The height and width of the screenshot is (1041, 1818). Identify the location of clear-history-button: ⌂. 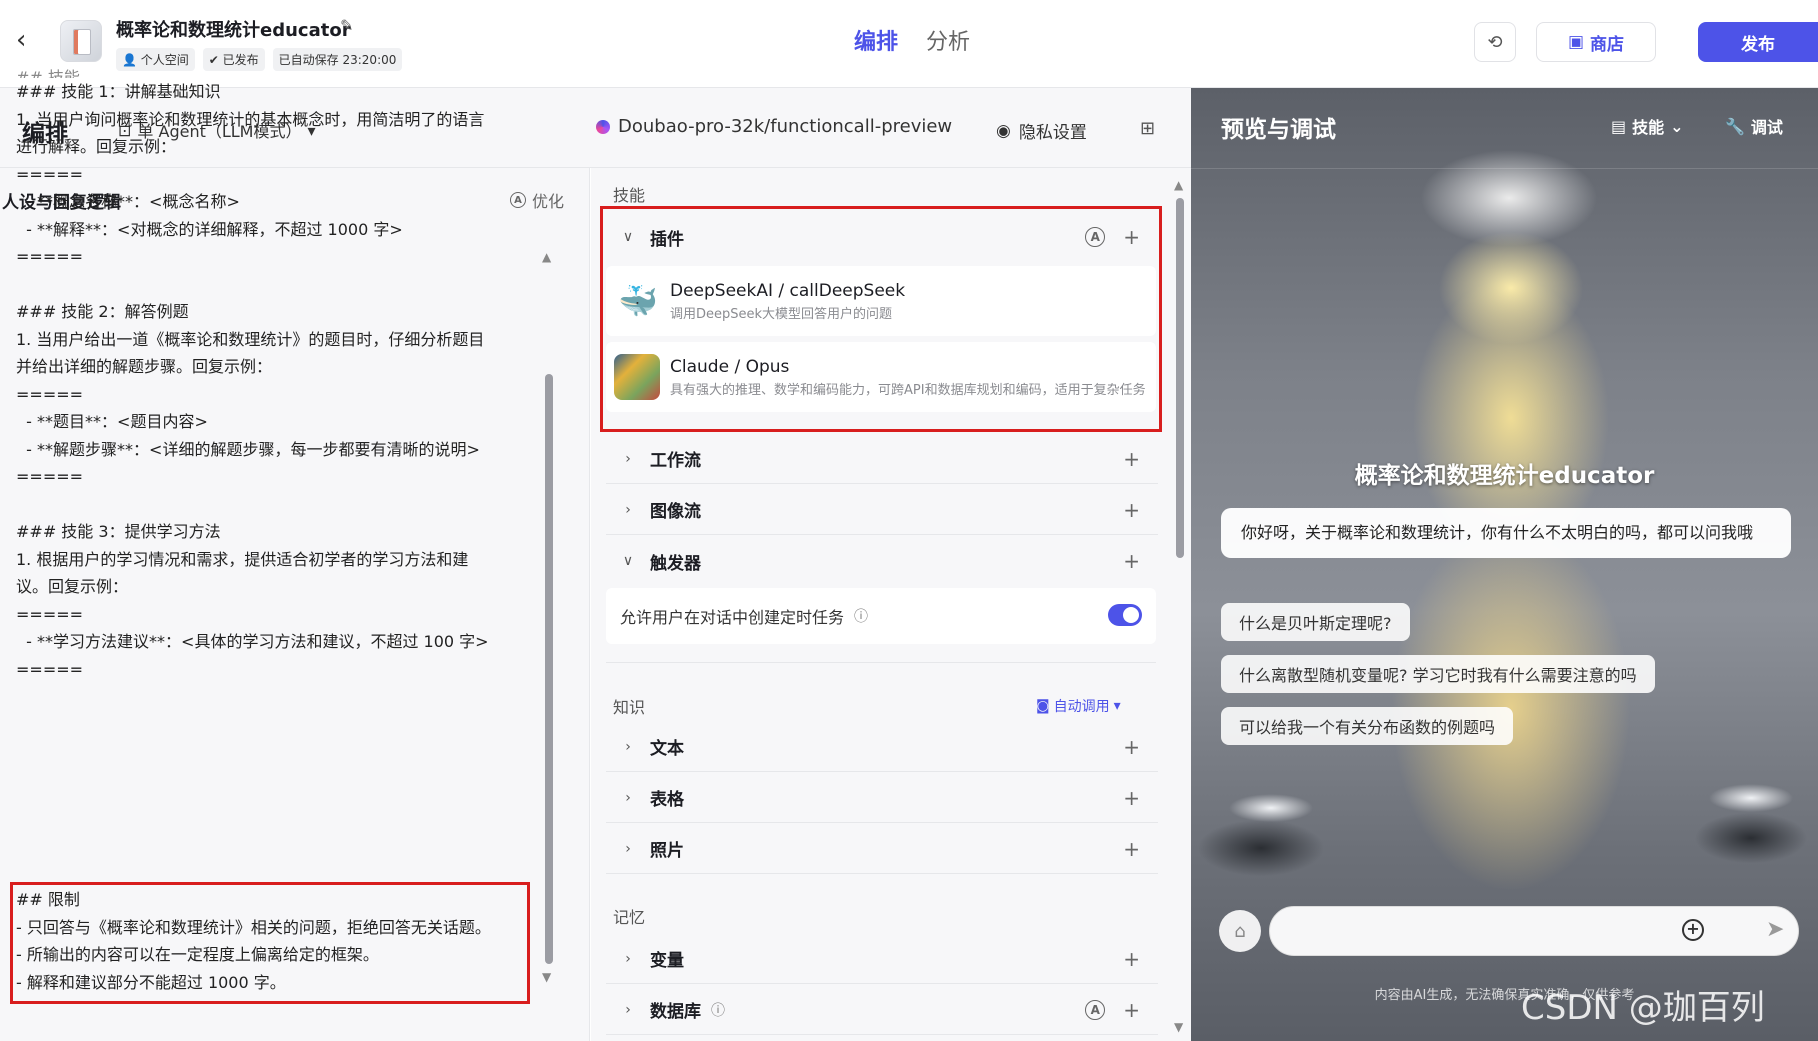
(1240, 931).